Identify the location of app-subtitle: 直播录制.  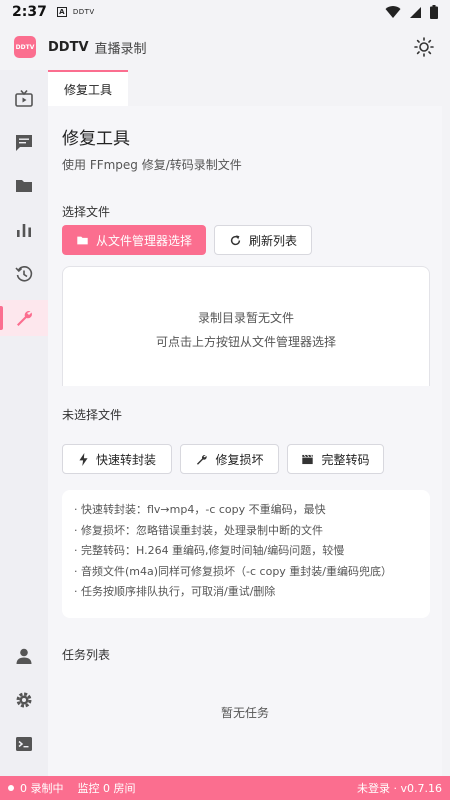
(120, 49).